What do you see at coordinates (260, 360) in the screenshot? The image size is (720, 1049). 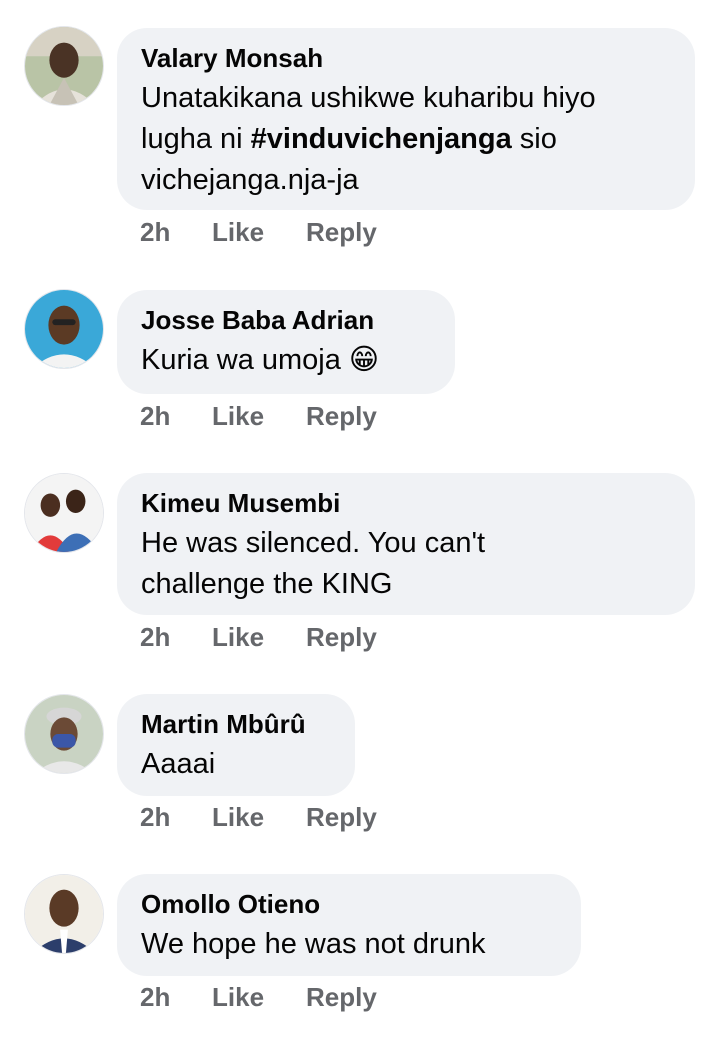 I see `comment-text: Kuria wa umoja 😁` at bounding box center [260, 360].